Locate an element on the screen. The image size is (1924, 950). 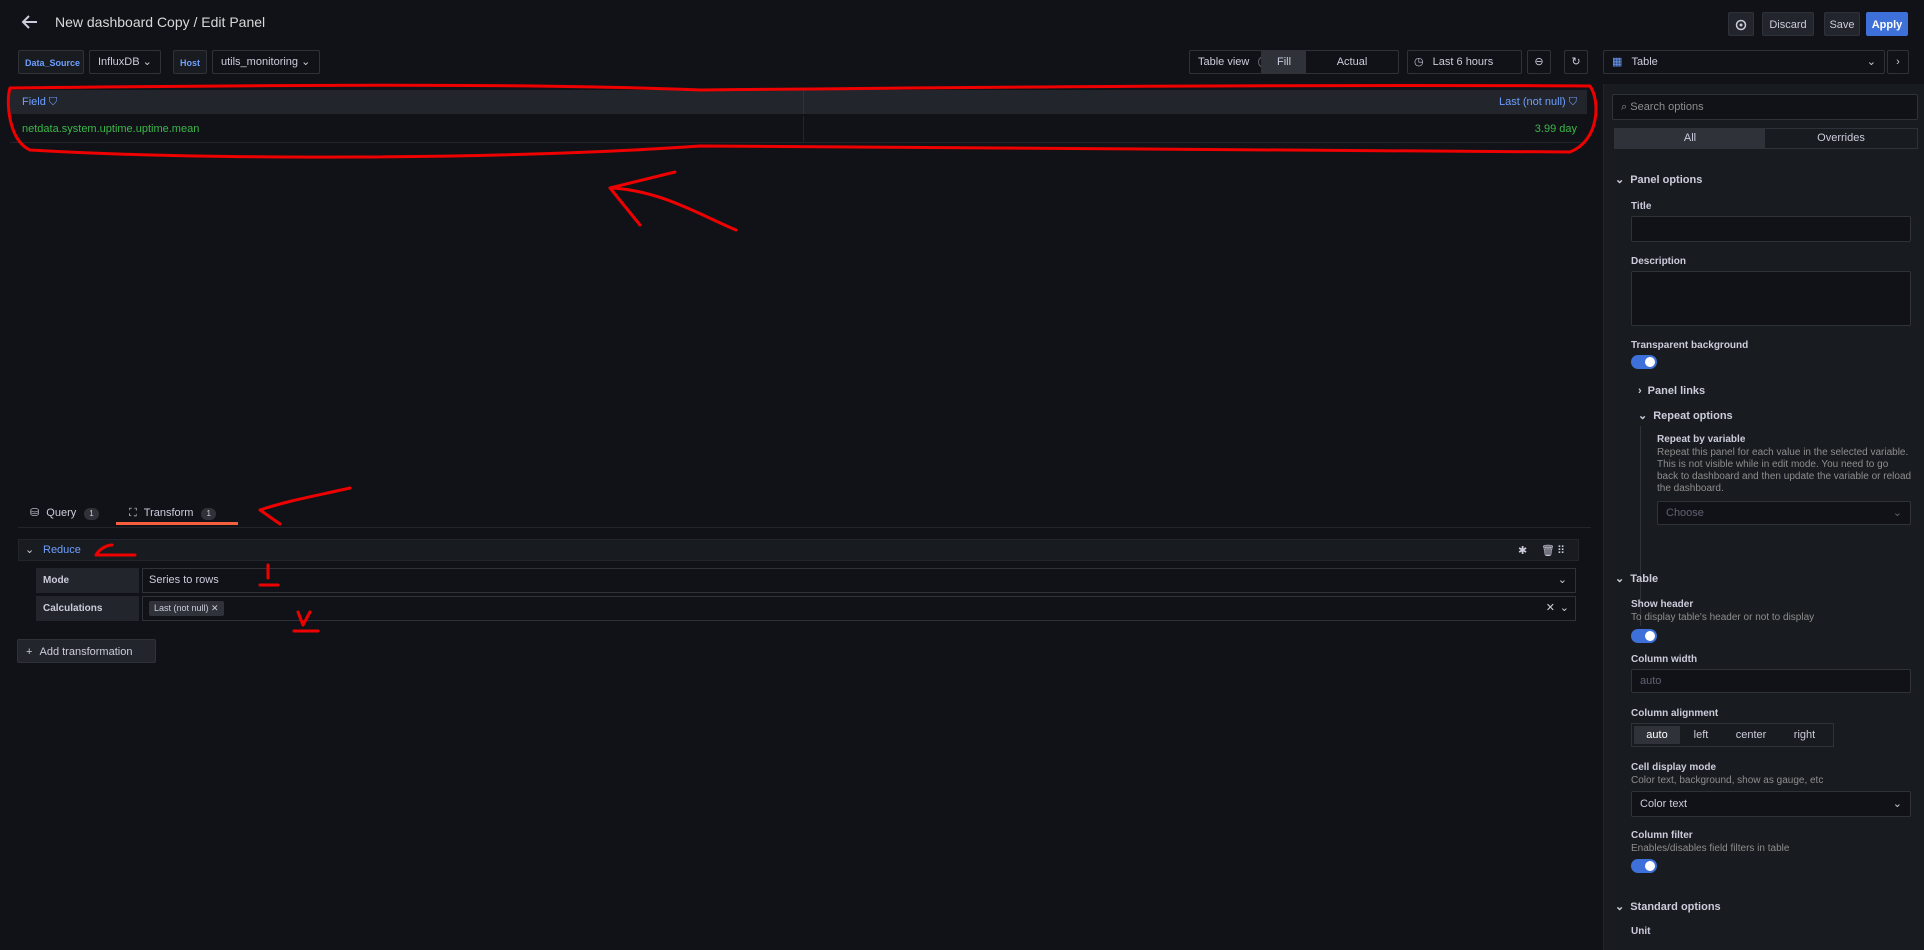
red-outline-annotation is located at coordinates (802, 121).